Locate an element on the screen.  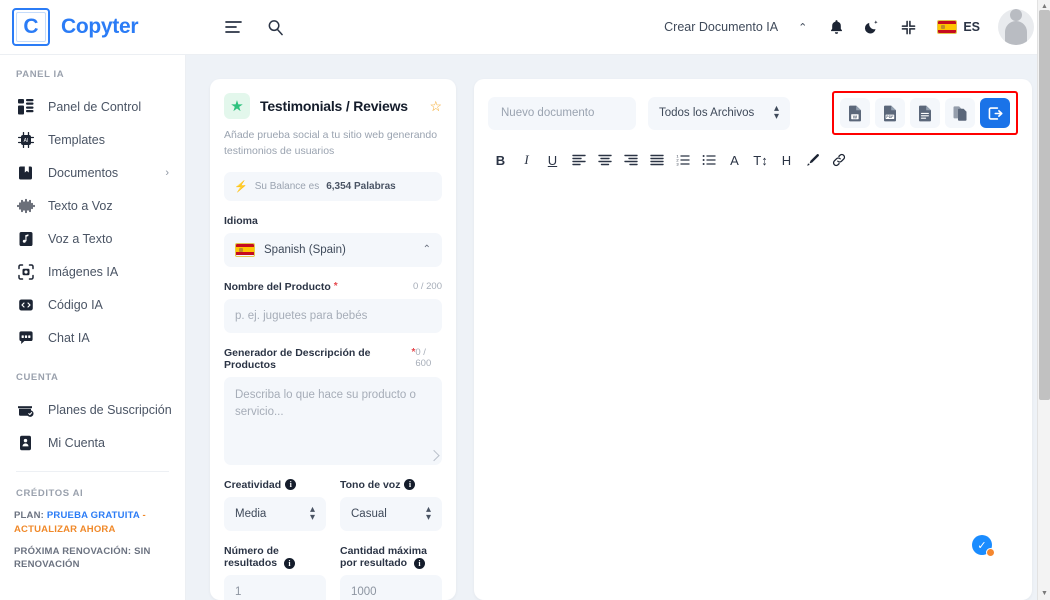
unordered-list-icon is located at coordinates (708, 160).